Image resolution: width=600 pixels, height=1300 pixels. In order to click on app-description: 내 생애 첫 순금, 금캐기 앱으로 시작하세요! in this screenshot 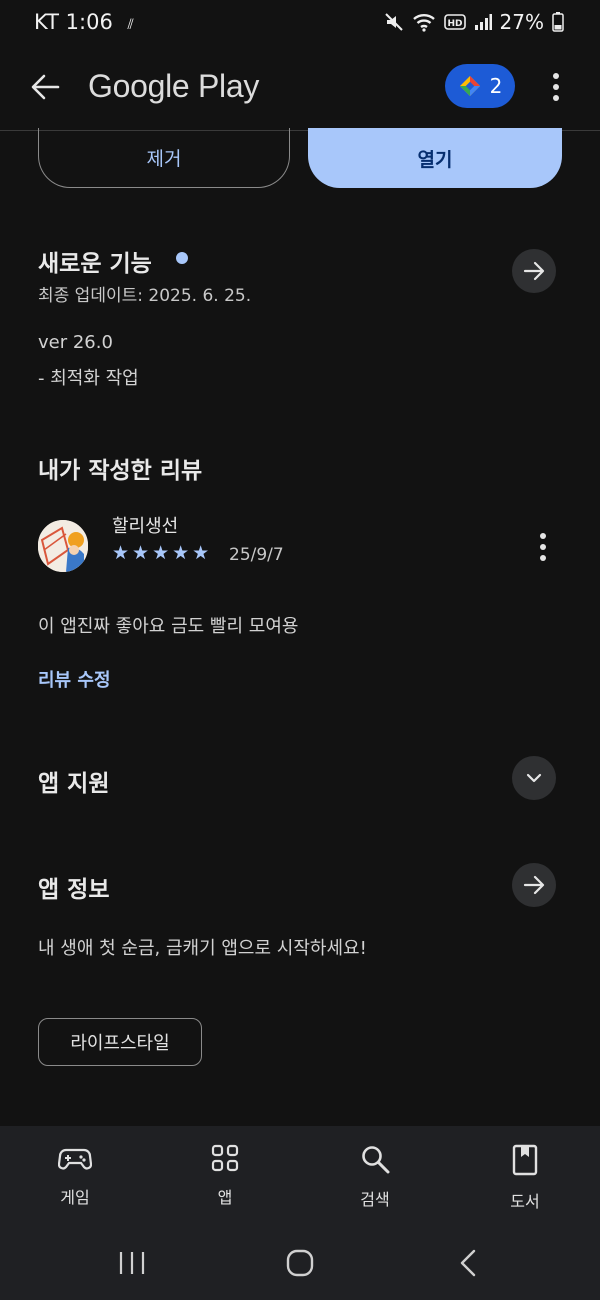, I will do `click(202, 948)`.